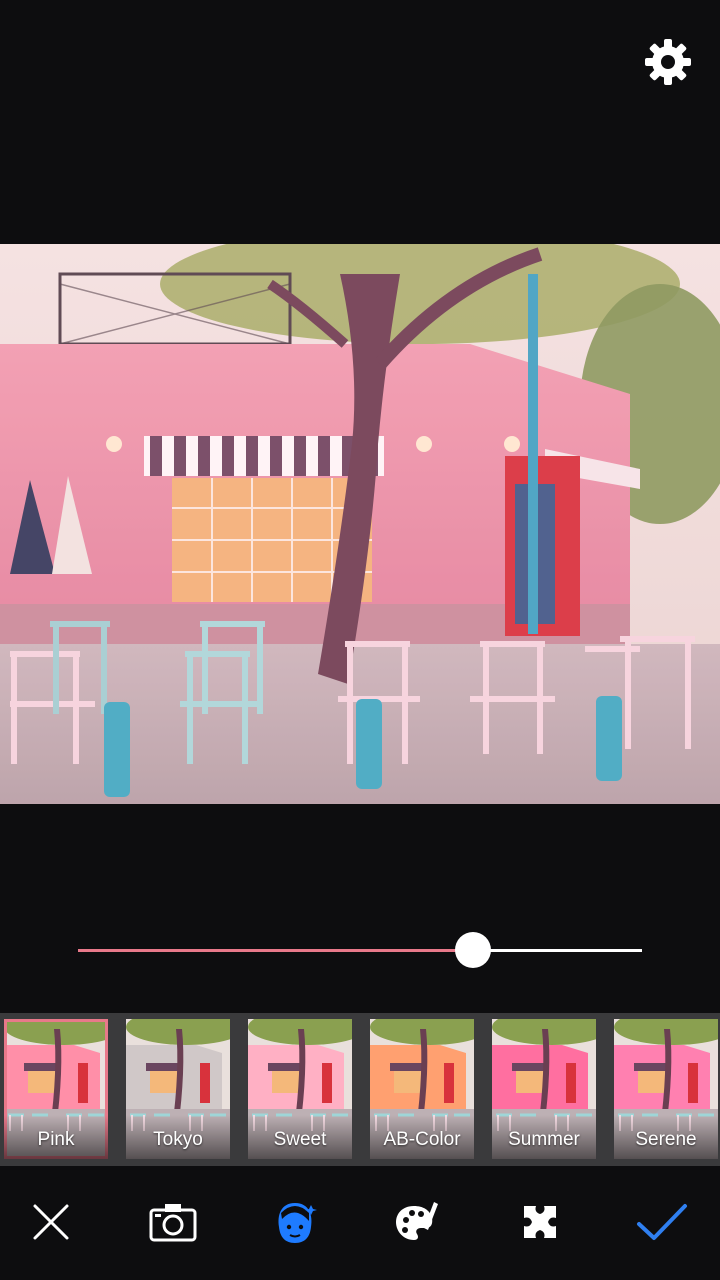 This screenshot has height=1280, width=720. I want to click on filter-thumb-pink: Pink, so click(56, 1089).